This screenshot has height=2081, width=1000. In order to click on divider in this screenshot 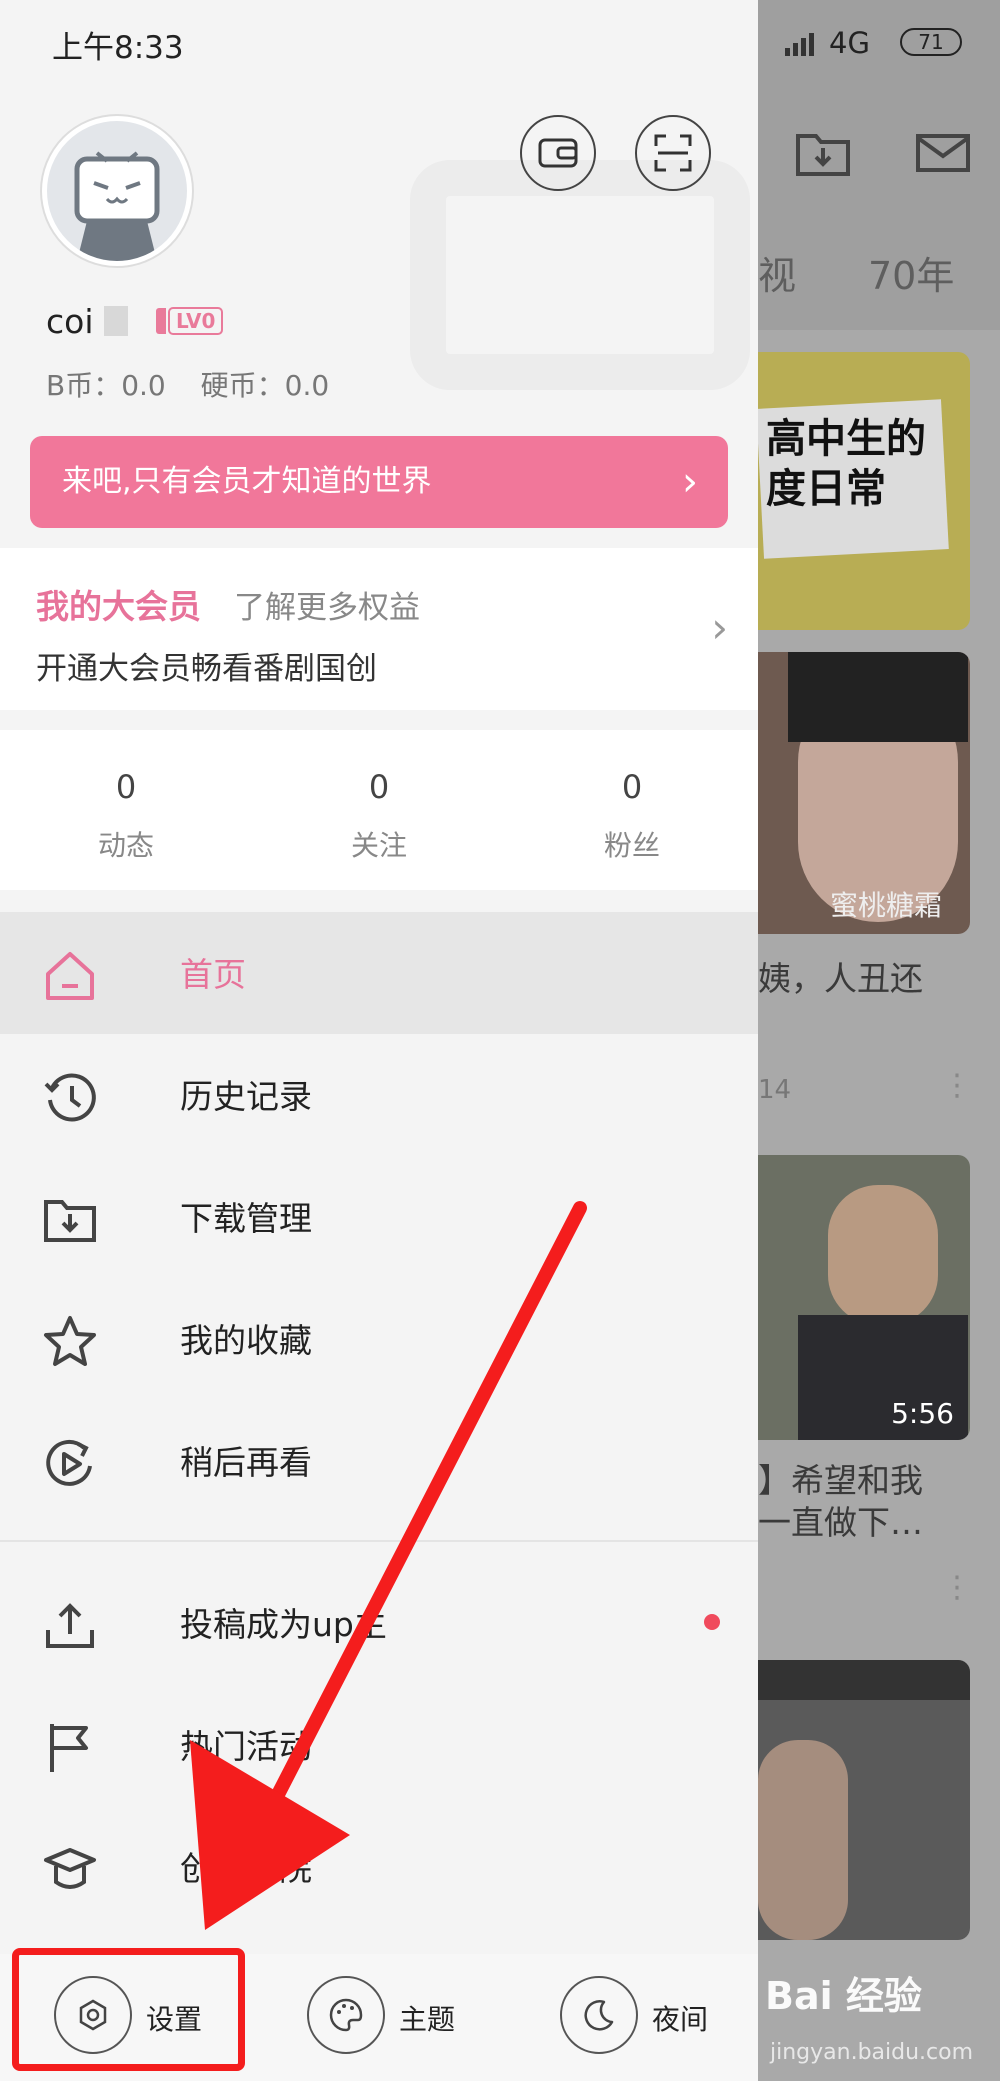, I will do `click(379, 1541)`.